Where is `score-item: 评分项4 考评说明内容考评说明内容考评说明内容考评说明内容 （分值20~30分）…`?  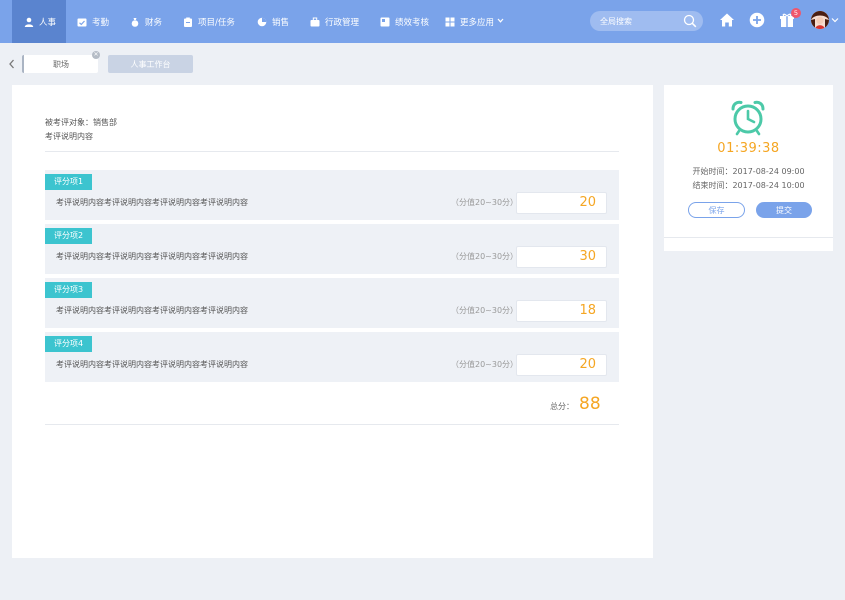
score-item: 评分项4 考评说明内容考评说明内容考评说明内容考评说明内容 （分值20~30分）… is located at coordinates (332, 357).